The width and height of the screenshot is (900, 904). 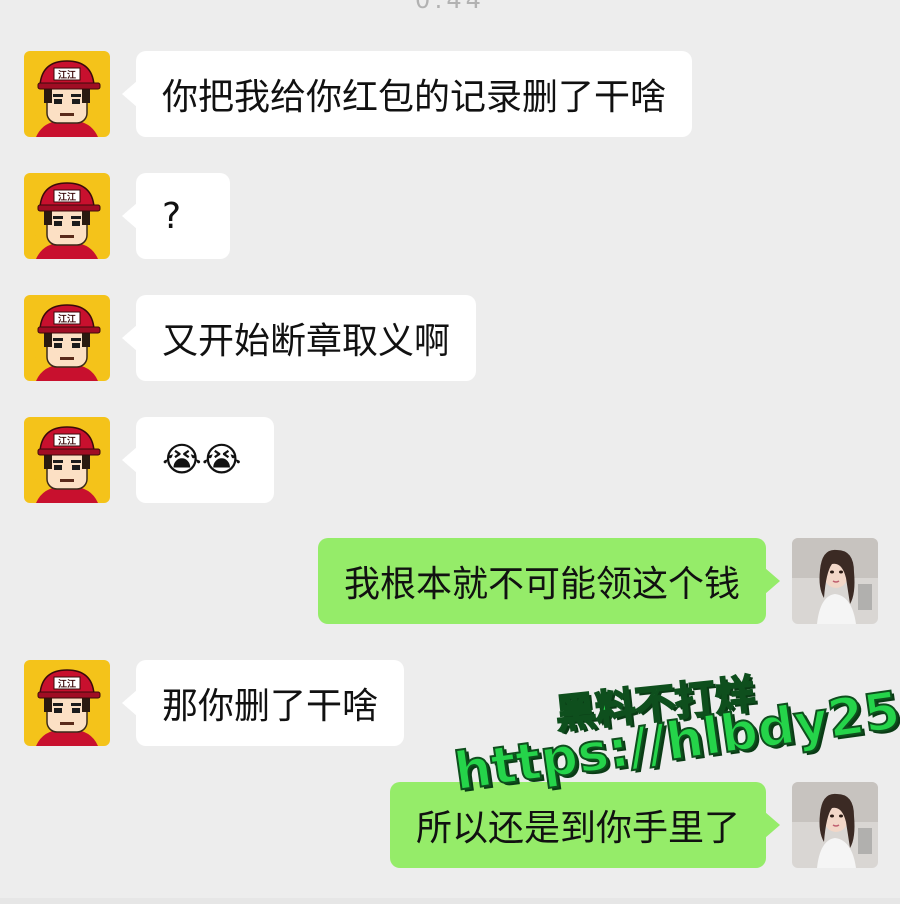 I want to click on watermark-title: 黑料不打烊, so click(x=656, y=705).